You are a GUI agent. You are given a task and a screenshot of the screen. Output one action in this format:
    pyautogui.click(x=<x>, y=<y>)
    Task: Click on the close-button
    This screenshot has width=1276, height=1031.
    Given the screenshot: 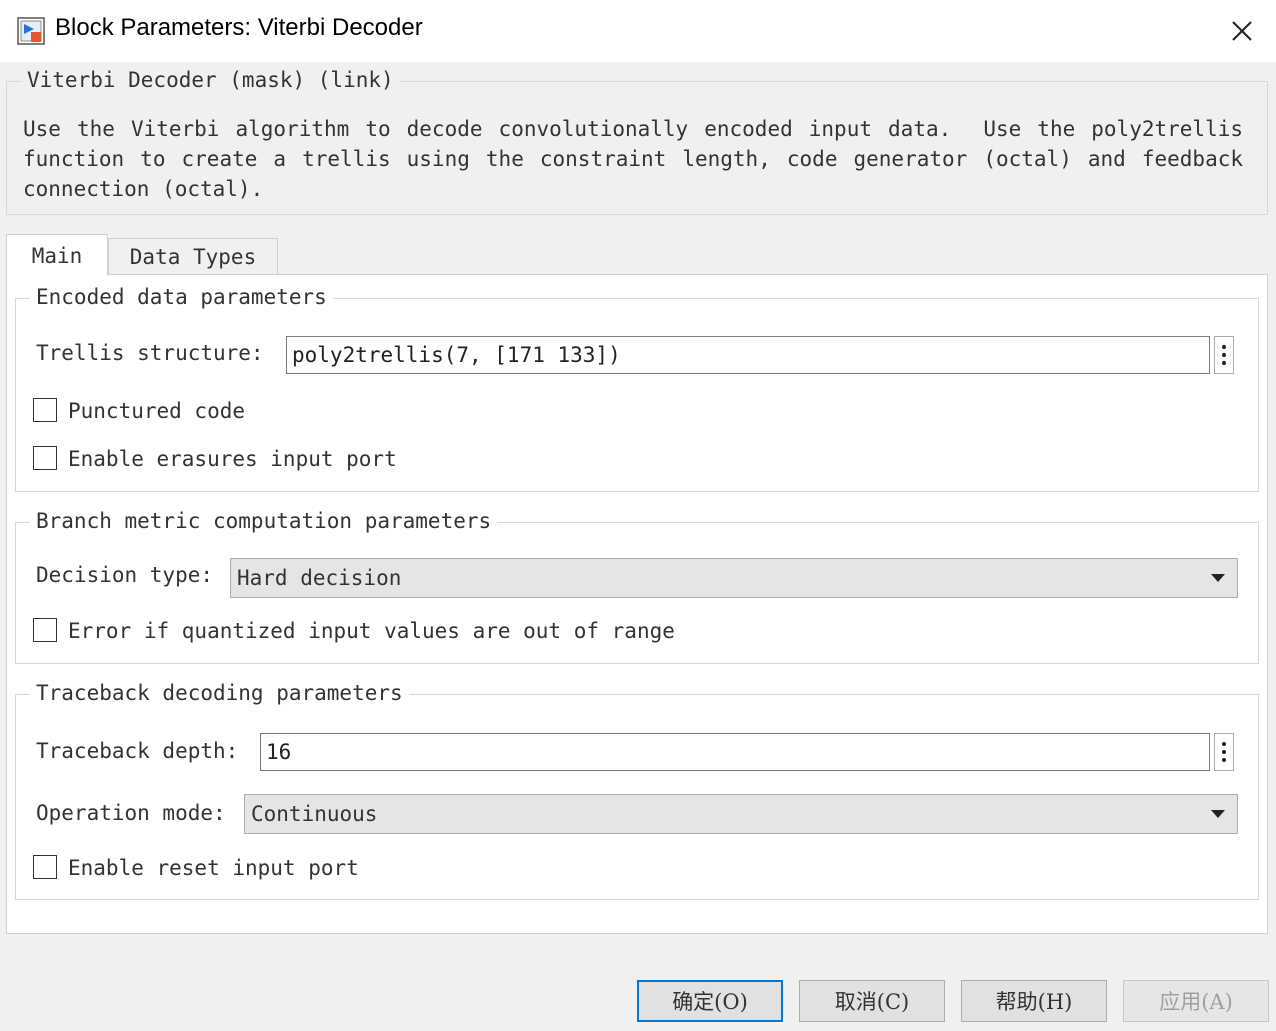 What is the action you would take?
    pyautogui.click(x=1242, y=31)
    